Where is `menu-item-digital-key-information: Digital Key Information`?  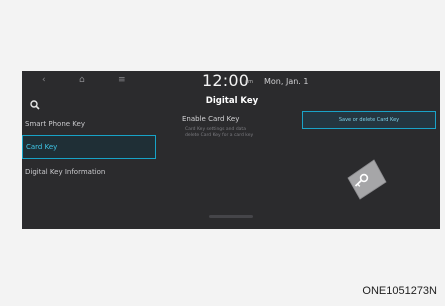
menu-item-digital-key-information: Digital Key Information is located at coordinates (91, 172).